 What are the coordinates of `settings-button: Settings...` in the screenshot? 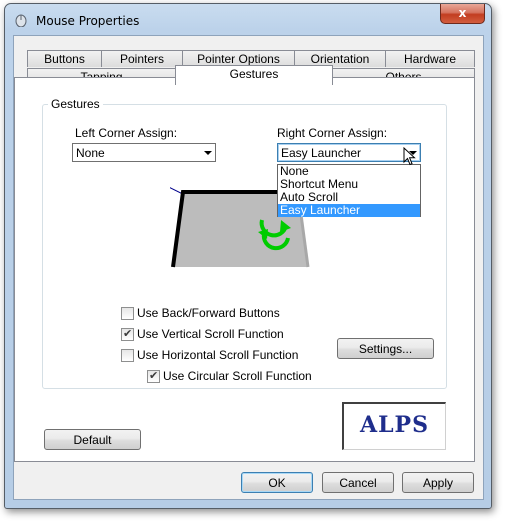 It's located at (385, 348).